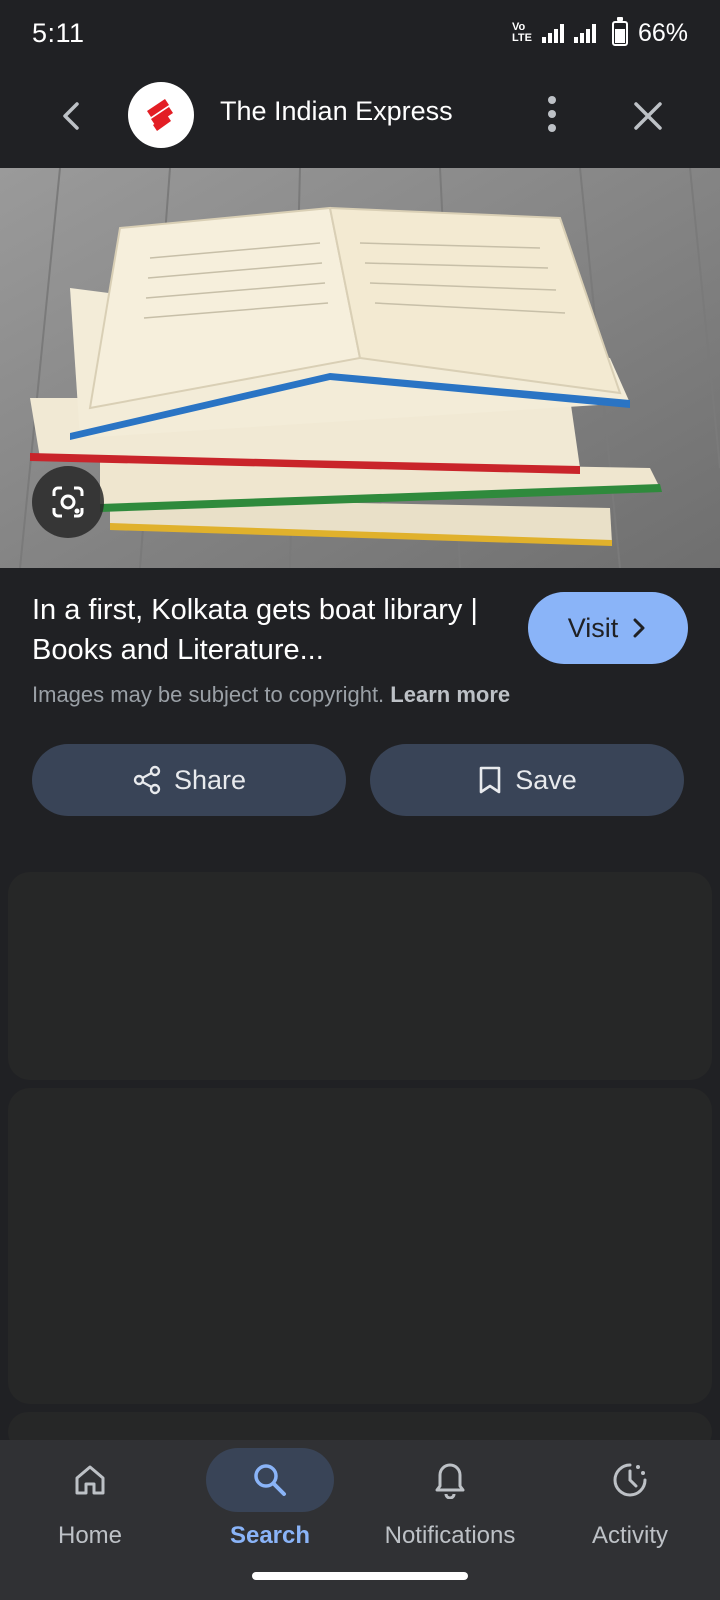 The height and width of the screenshot is (1600, 720). I want to click on home-icon, so click(90, 1480).